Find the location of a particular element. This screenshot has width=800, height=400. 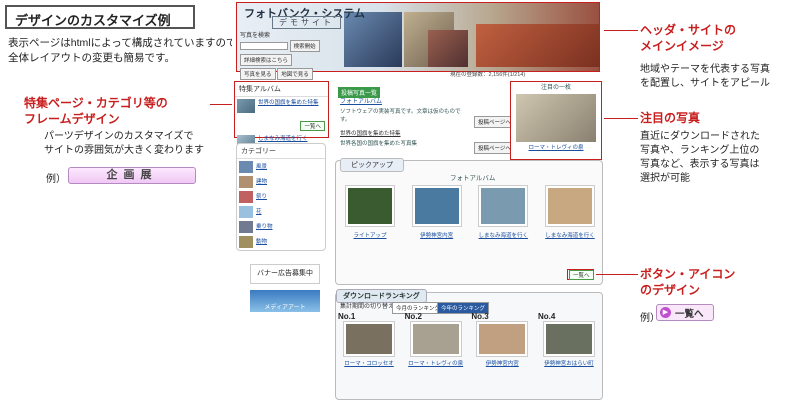

pickup-item: 伊勢神宮内宮 is located at coordinates (437, 213).